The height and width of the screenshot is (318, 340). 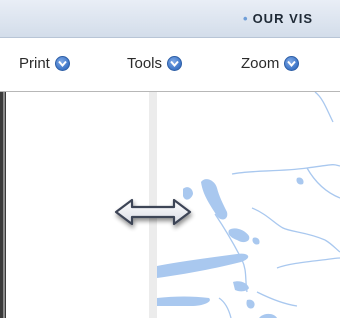 I want to click on tools-label: Tools, so click(x=145, y=63).